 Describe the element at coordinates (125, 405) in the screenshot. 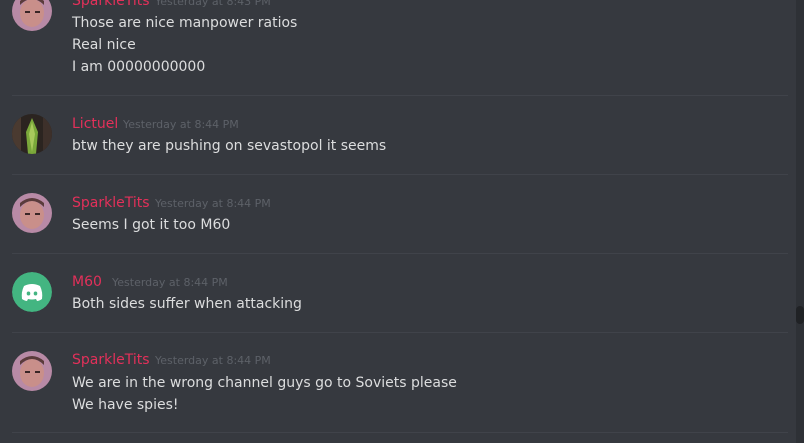

I see `message-text: We have spies!` at that location.